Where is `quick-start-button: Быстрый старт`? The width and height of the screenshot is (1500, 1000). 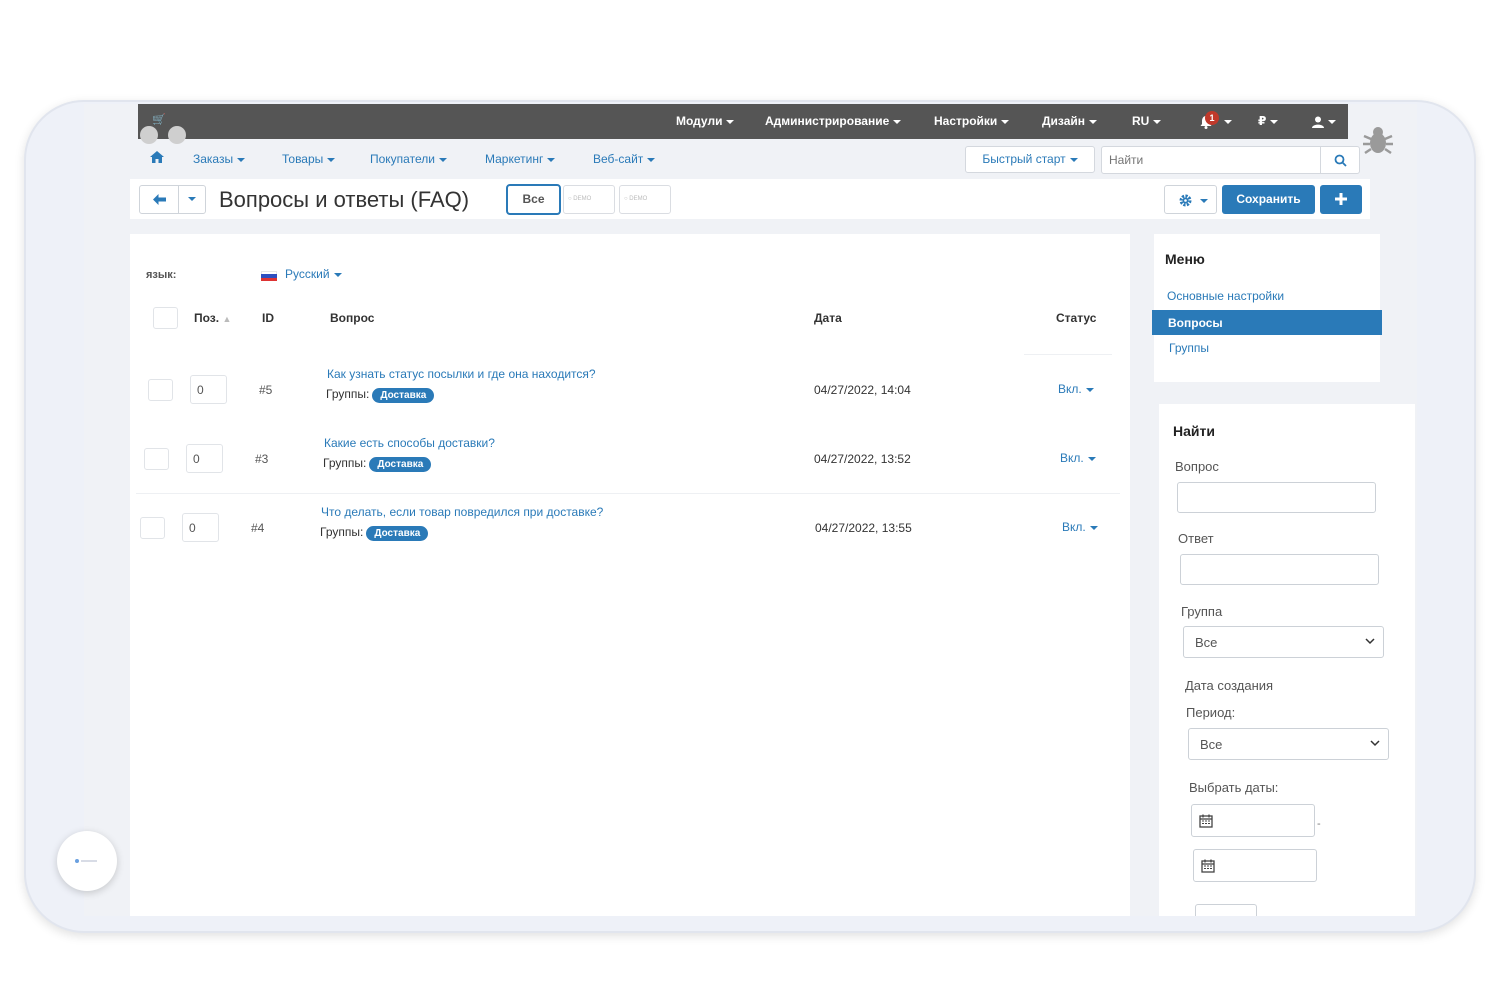
quick-start-button: Быстрый старт is located at coordinates (1030, 159).